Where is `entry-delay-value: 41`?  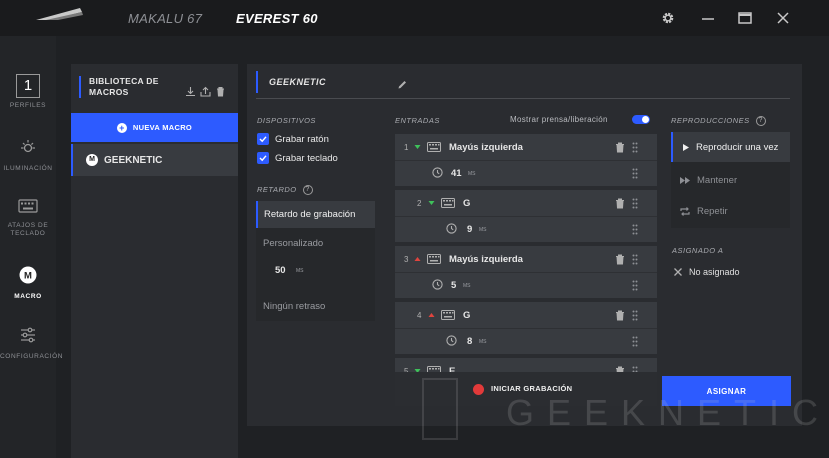
entry-delay-value: 41 is located at coordinates (456, 173).